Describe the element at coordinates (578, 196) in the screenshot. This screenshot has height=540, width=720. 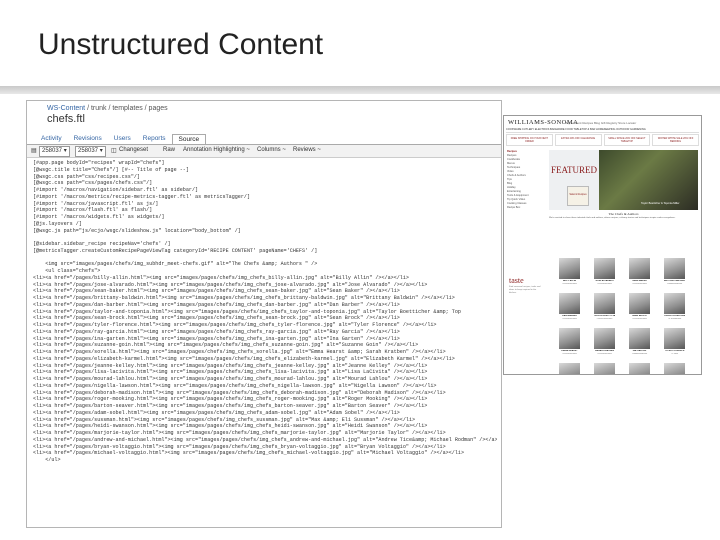
I see `hero-book: Salumi Recipes` at that location.